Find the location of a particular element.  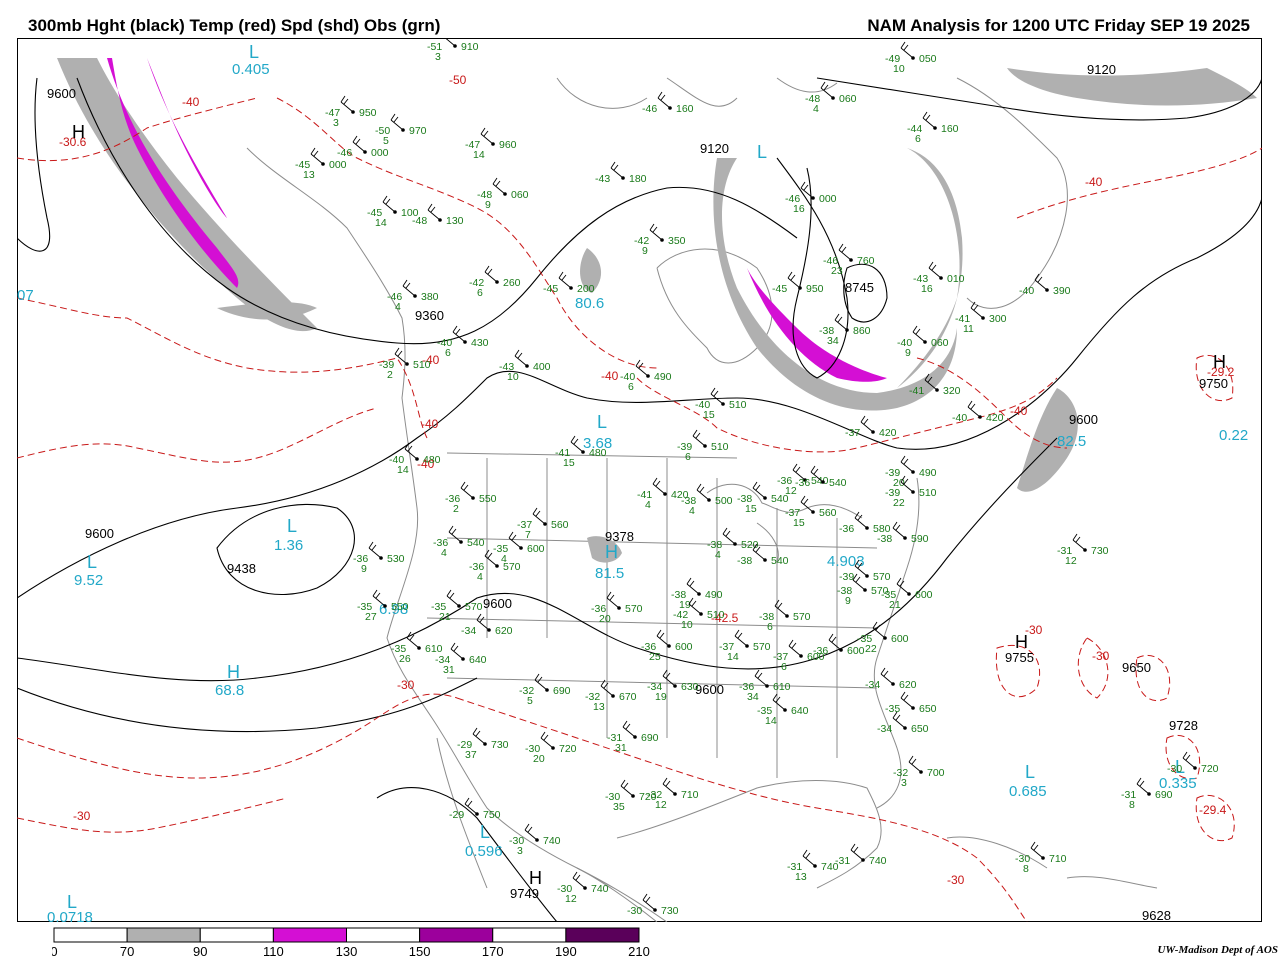

speed-label: 0.405 is located at coordinates (251, 69).